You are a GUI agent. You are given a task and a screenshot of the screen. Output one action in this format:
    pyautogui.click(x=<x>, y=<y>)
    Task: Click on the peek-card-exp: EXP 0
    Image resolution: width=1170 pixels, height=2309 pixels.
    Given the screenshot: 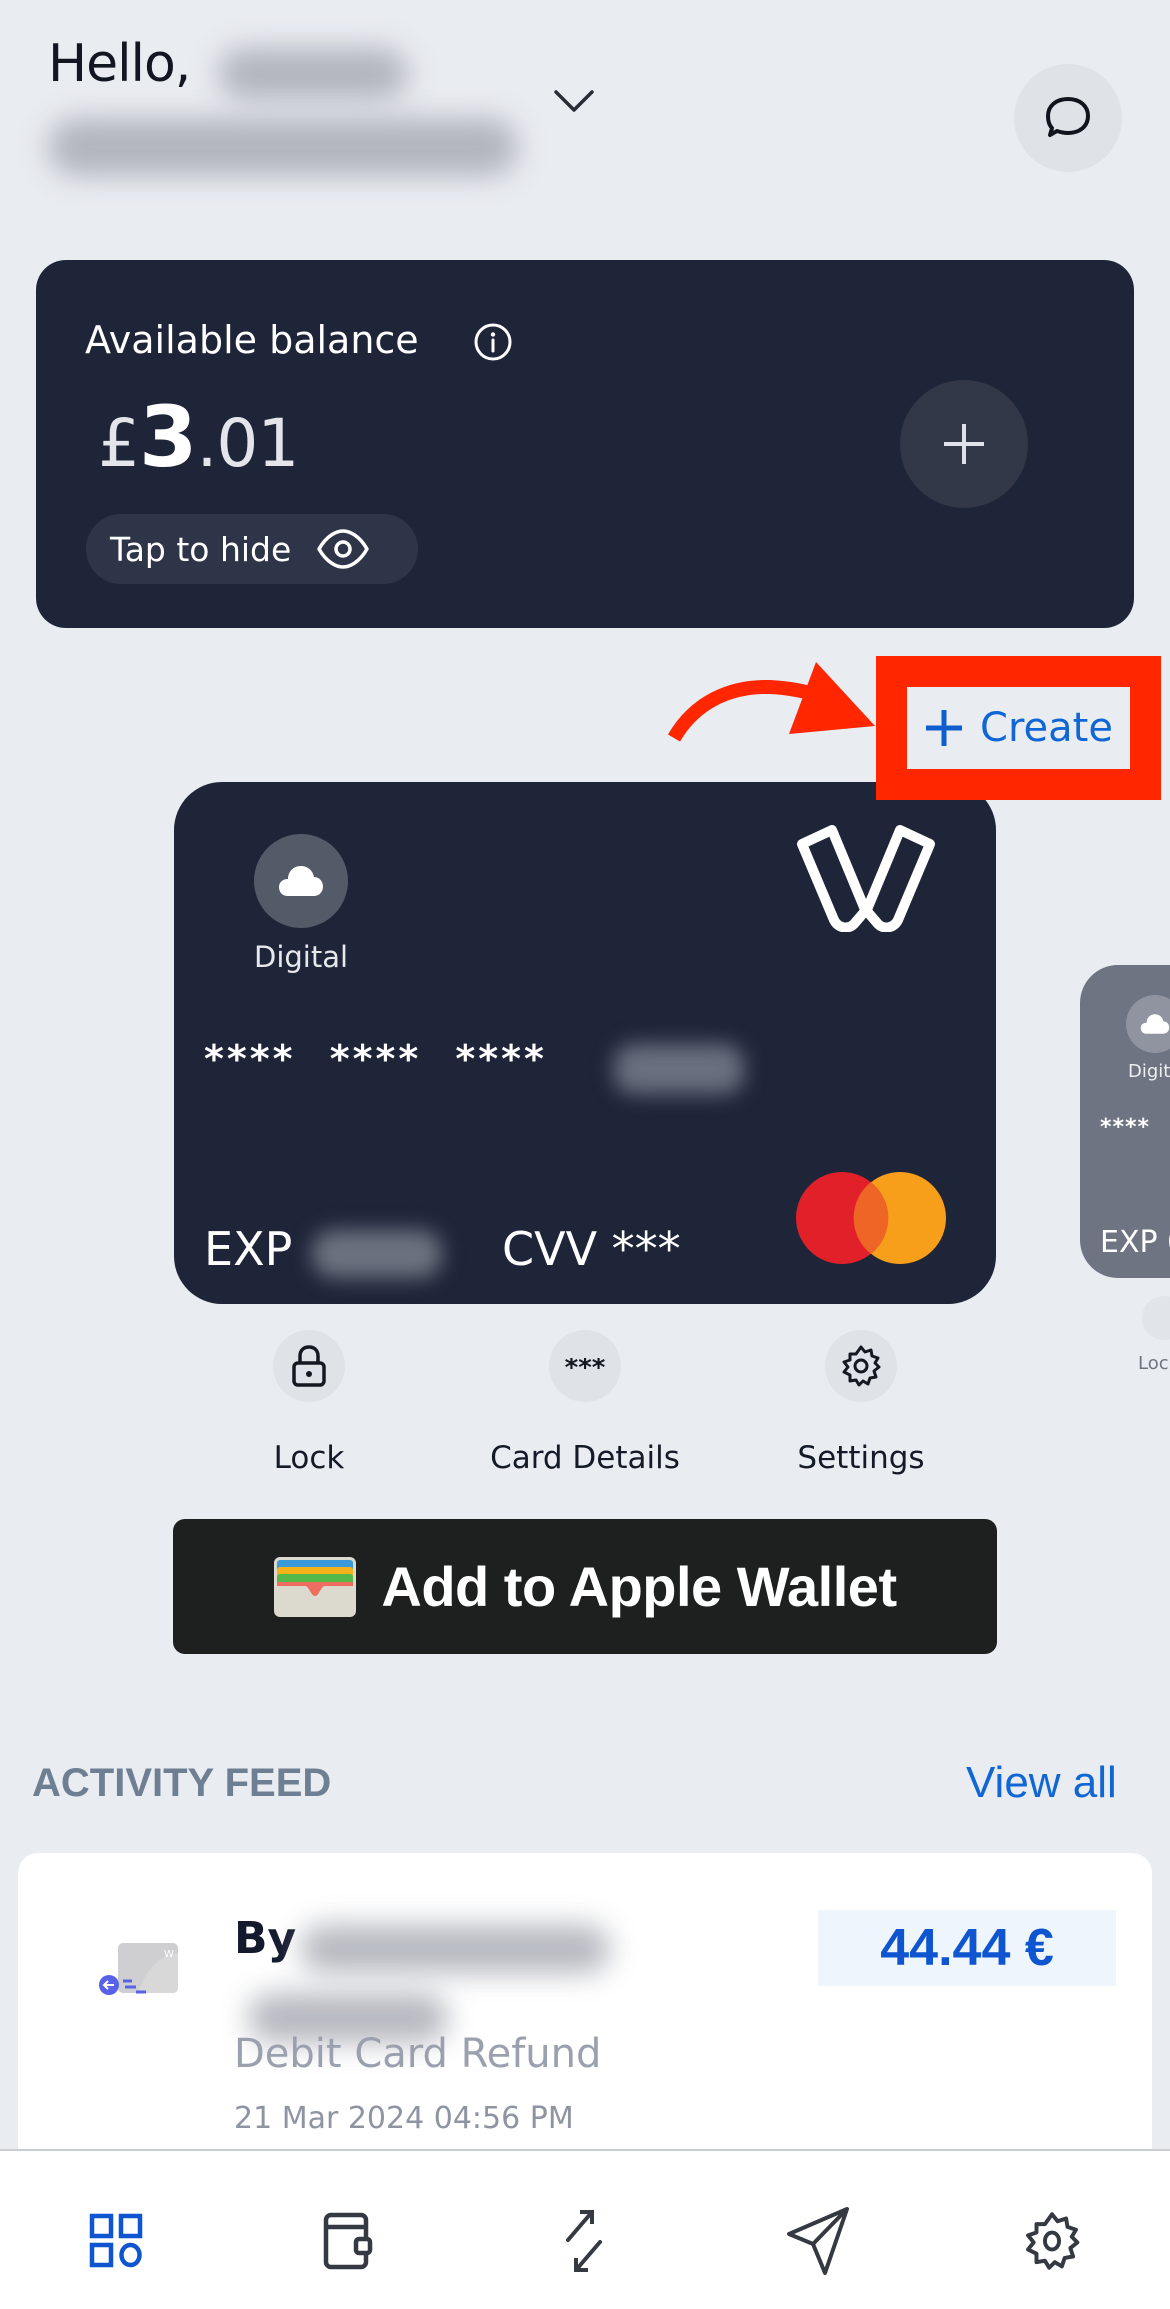 What is the action you would take?
    pyautogui.click(x=1135, y=1242)
    